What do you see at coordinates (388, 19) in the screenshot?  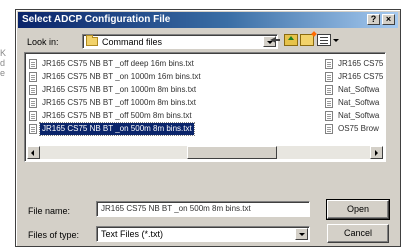 I see `close-button: ×` at bounding box center [388, 19].